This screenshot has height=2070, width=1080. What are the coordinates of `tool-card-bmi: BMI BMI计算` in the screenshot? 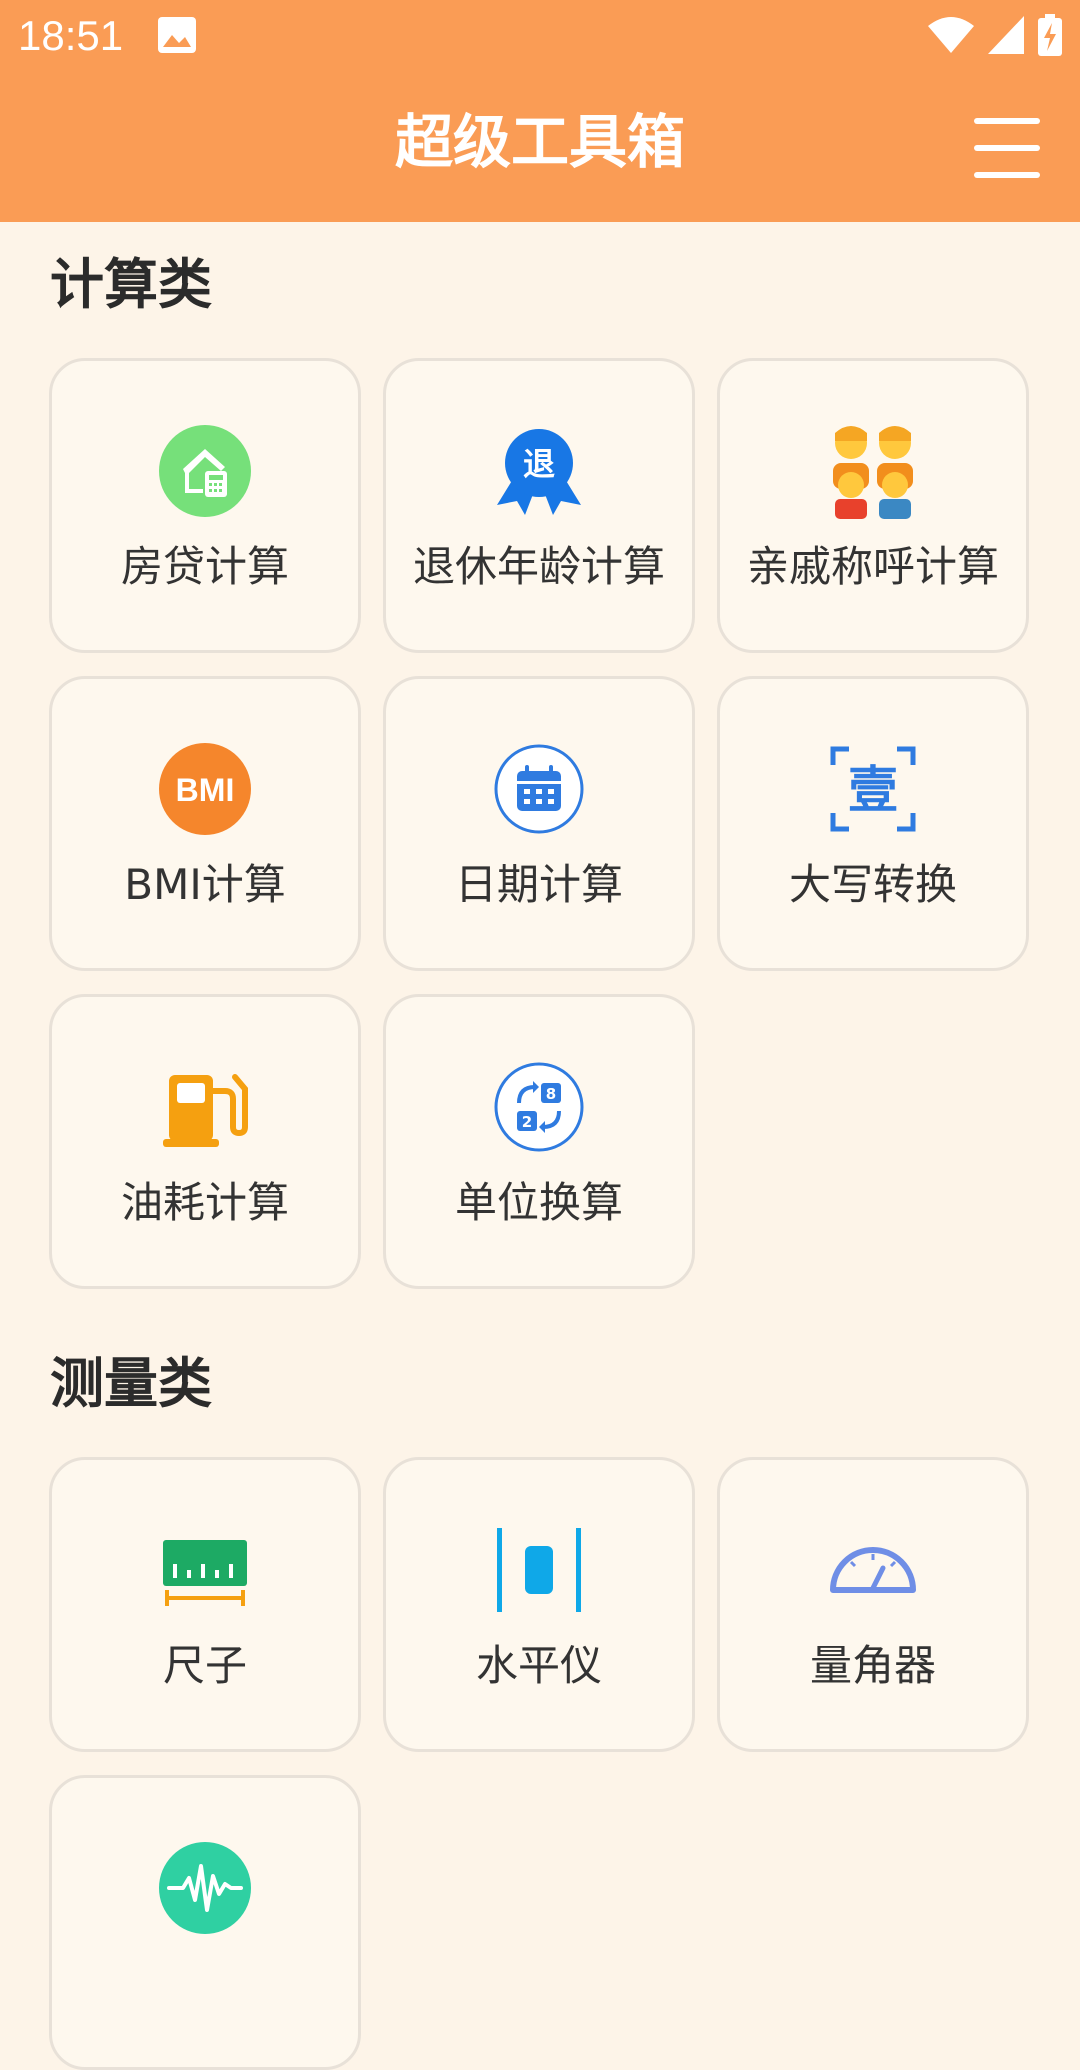 It's located at (205, 823).